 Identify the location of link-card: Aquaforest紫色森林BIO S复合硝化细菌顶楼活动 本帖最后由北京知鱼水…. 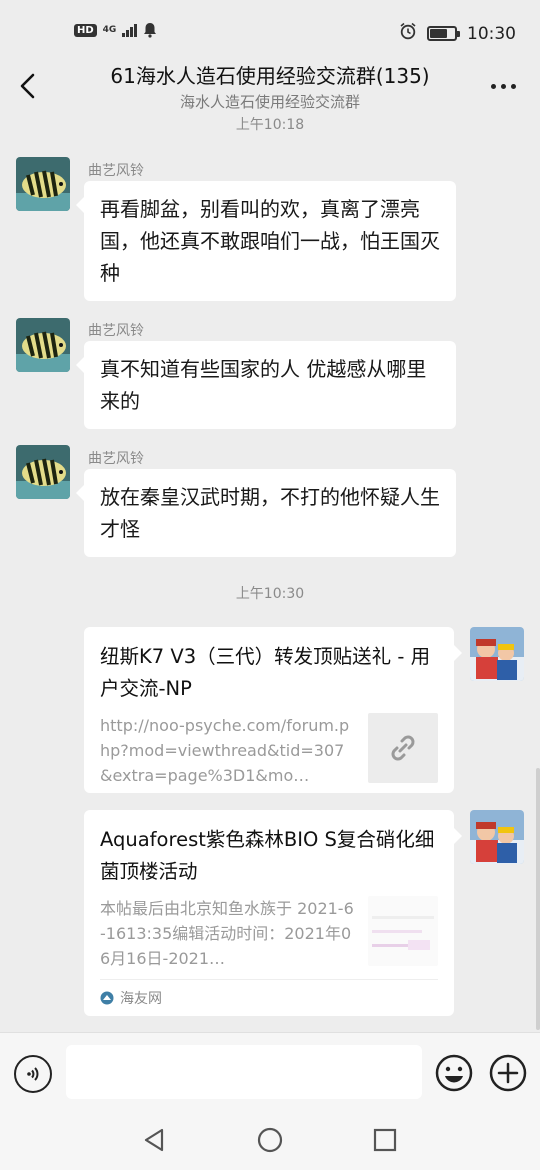
(273, 913).